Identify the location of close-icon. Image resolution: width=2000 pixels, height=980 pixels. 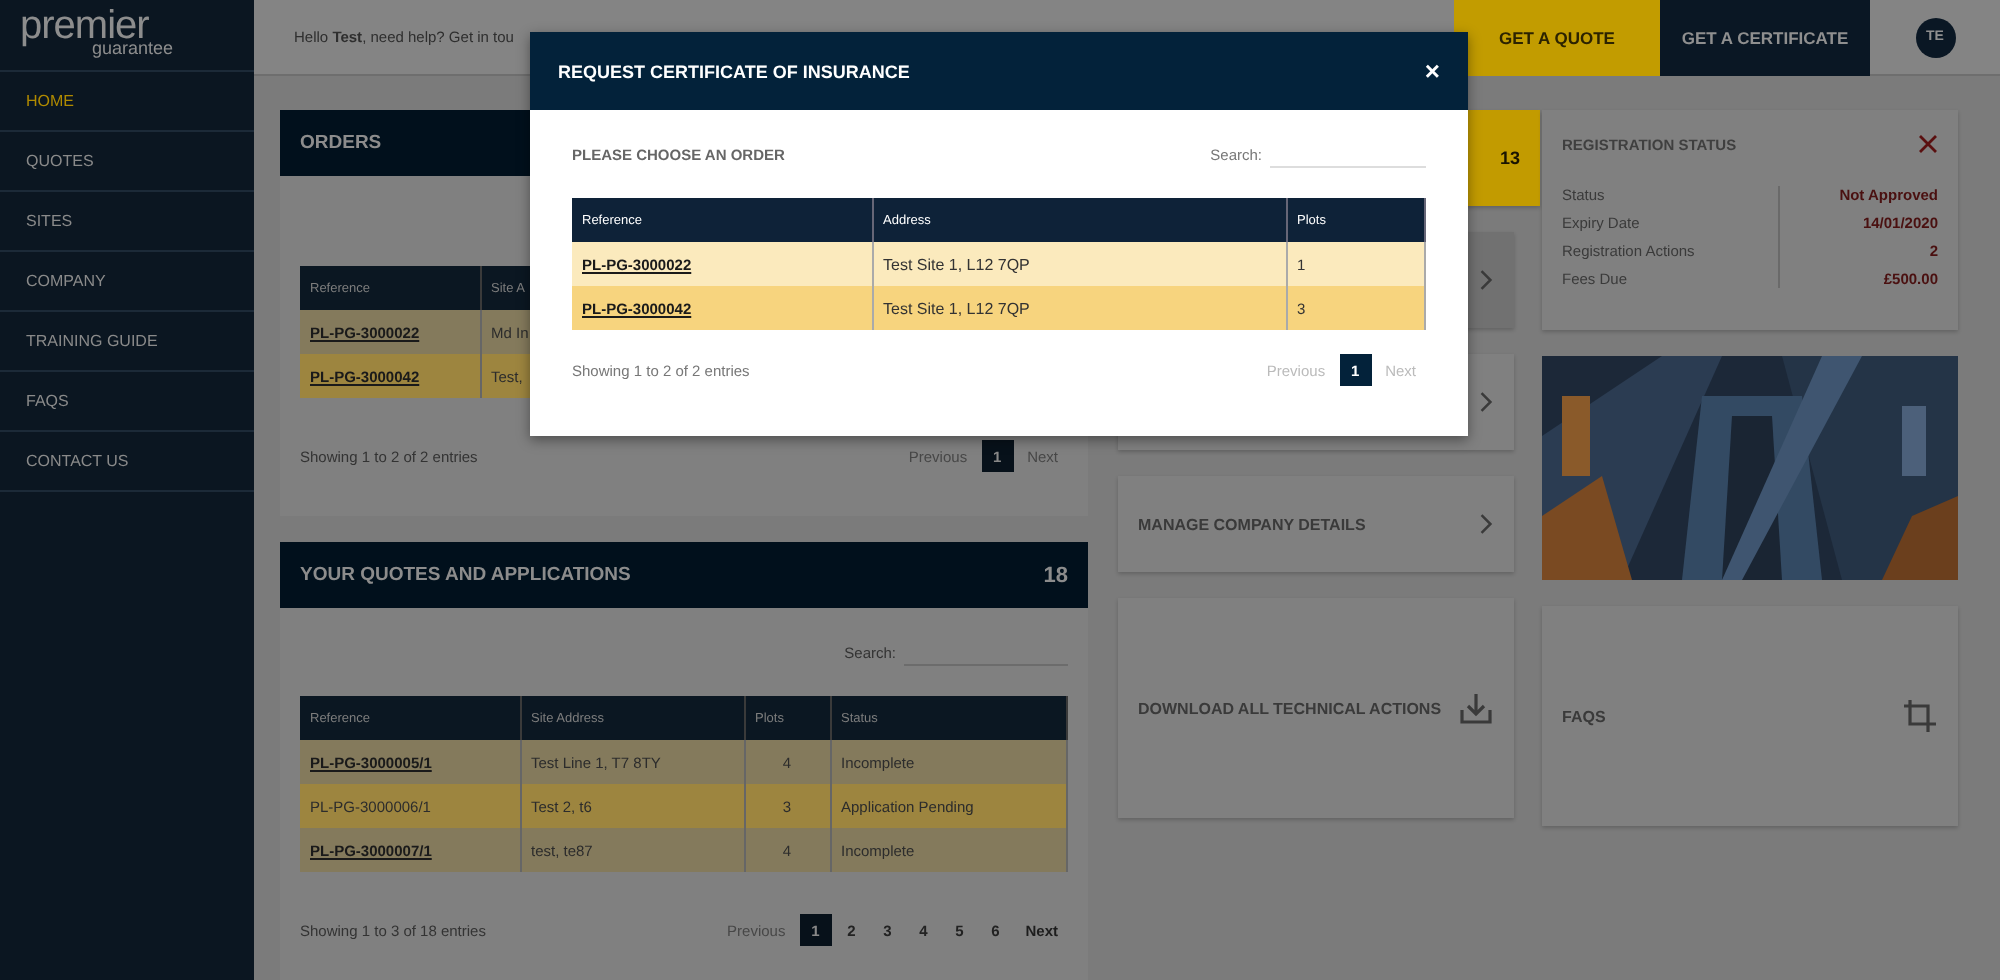
(1928, 144).